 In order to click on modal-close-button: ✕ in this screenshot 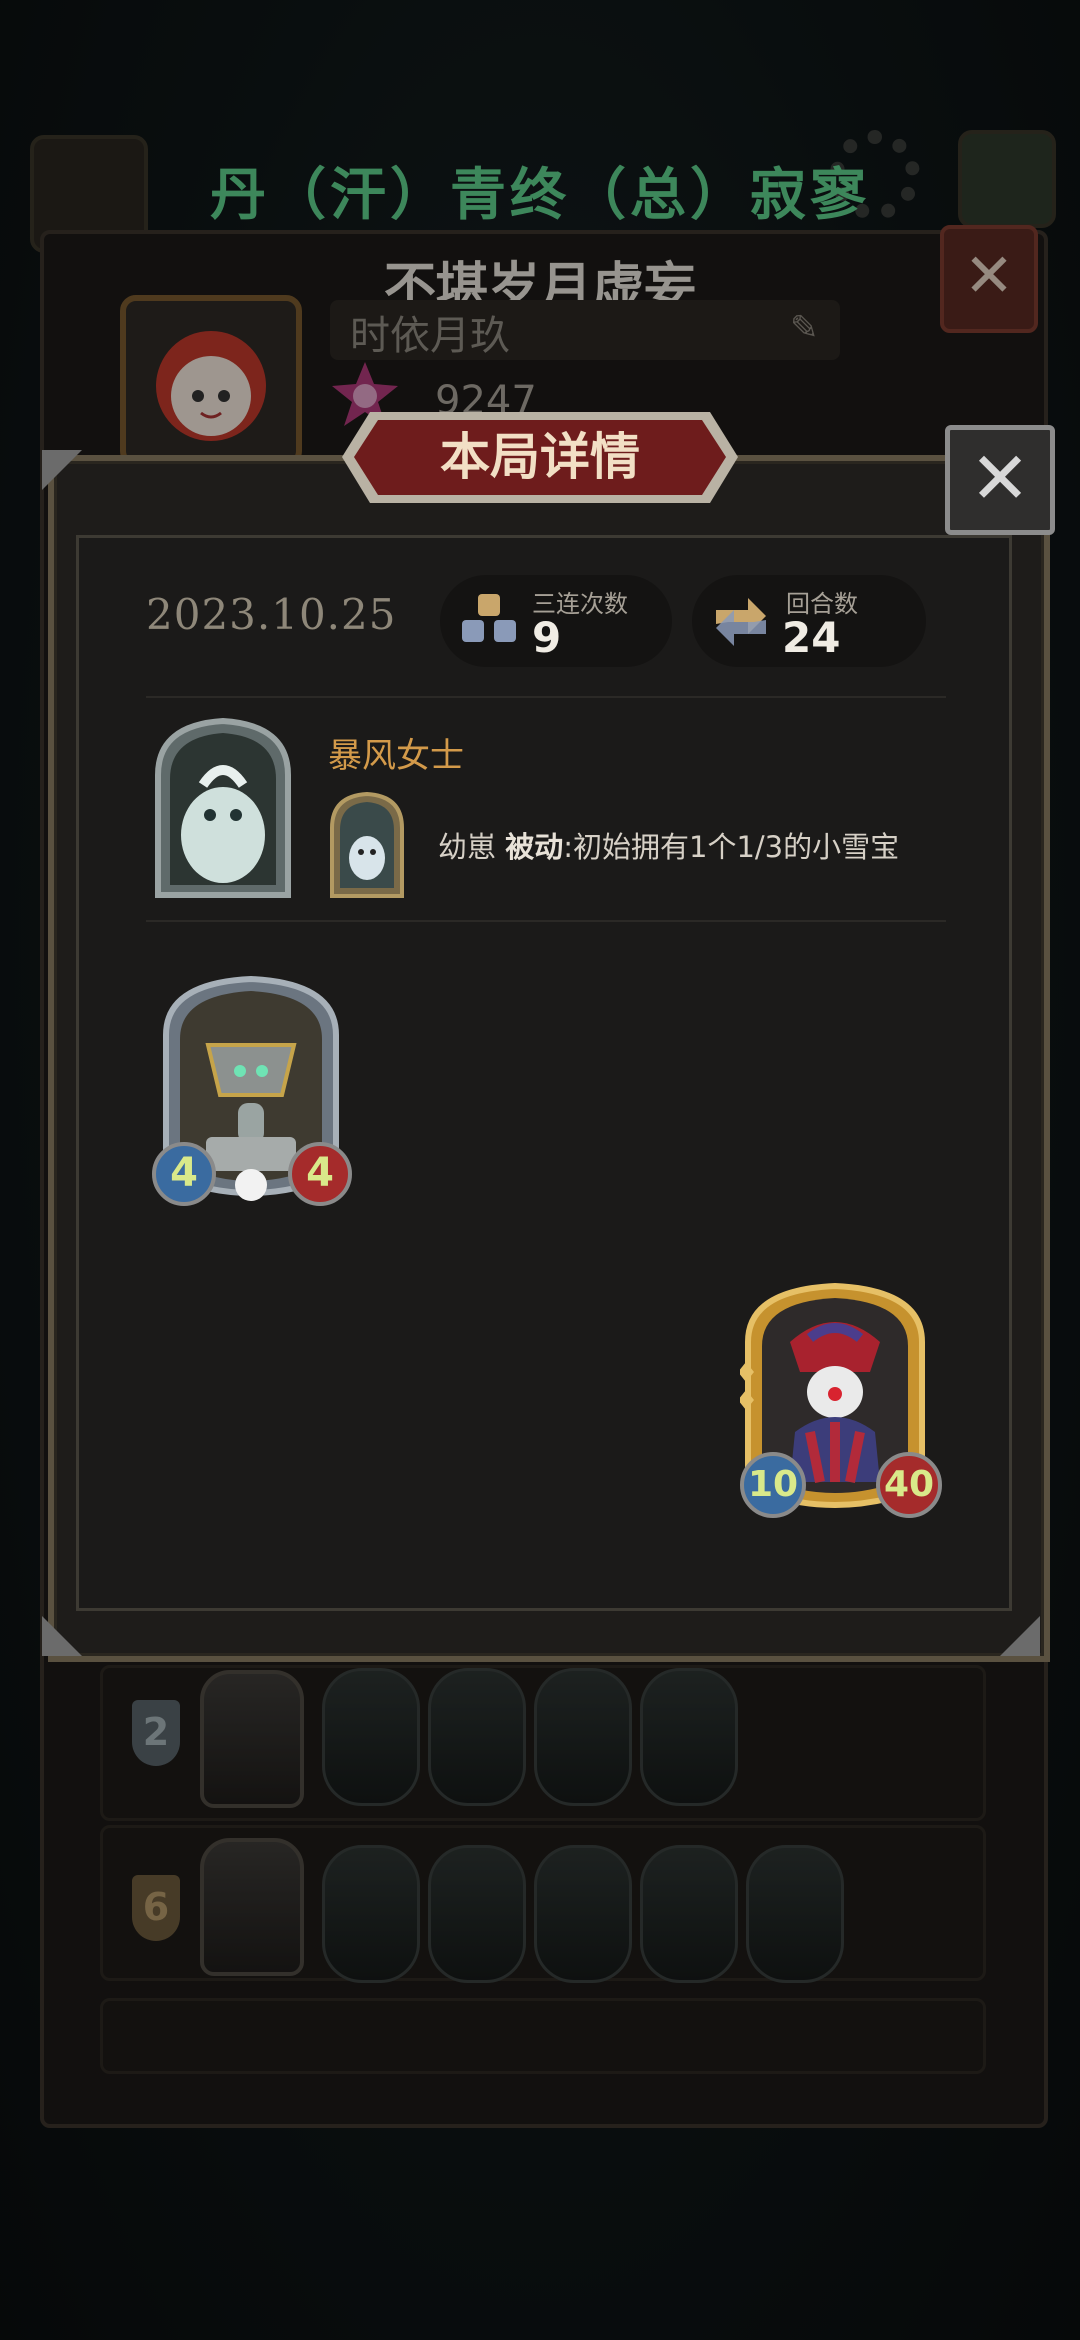, I will do `click(1000, 480)`.